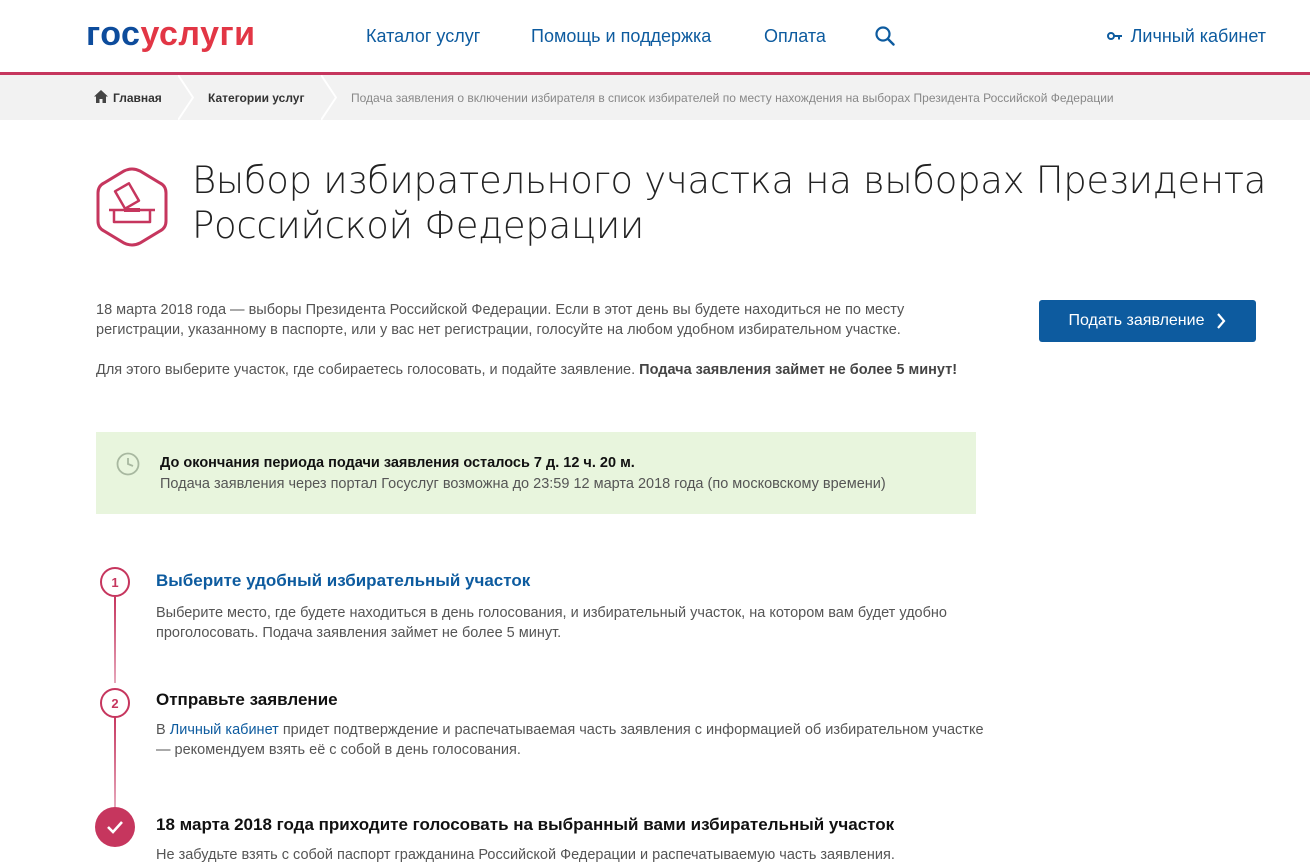 This screenshot has width=1310, height=865. Describe the element at coordinates (885, 36) in the screenshot. I see `search-icon` at that location.